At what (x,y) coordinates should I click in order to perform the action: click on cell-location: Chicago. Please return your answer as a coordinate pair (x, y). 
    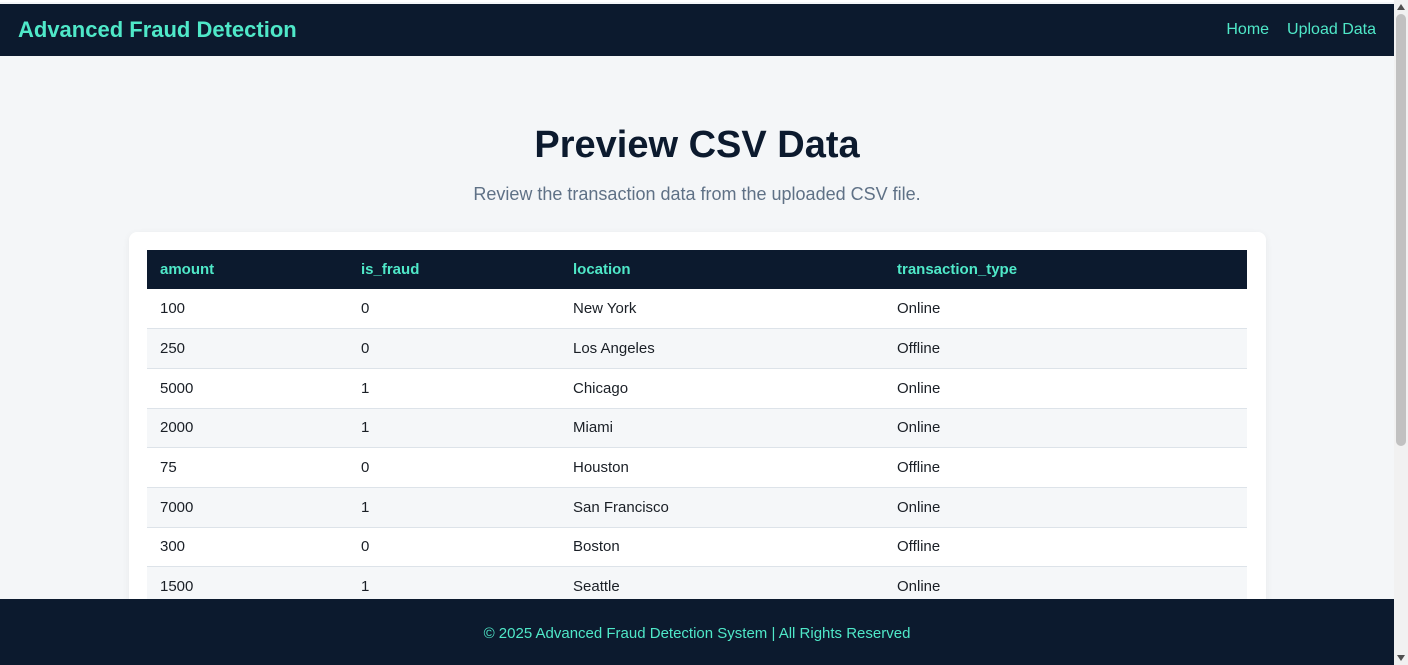
    Looking at the image, I should click on (722, 388).